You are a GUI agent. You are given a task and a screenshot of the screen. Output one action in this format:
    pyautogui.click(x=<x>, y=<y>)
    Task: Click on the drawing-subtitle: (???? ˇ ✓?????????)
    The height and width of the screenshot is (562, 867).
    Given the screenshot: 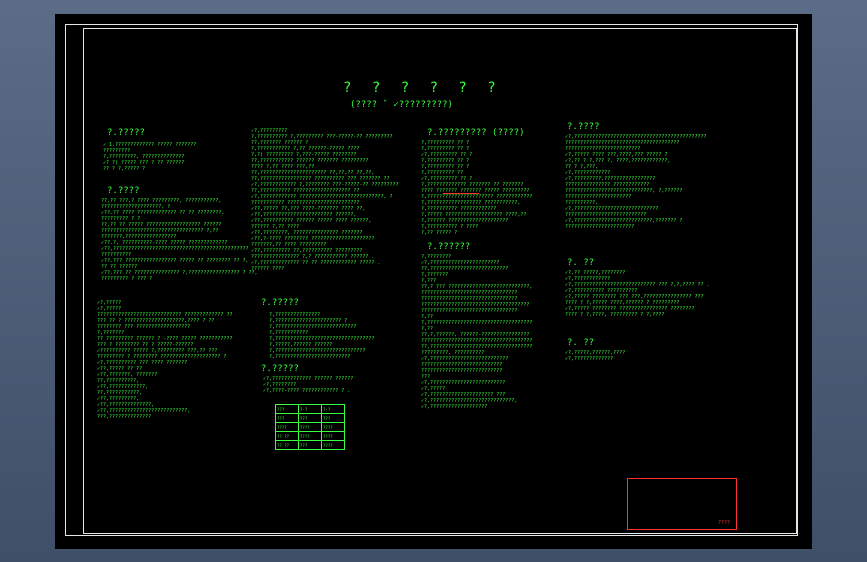 What is the action you would take?
    pyautogui.click(x=401, y=105)
    